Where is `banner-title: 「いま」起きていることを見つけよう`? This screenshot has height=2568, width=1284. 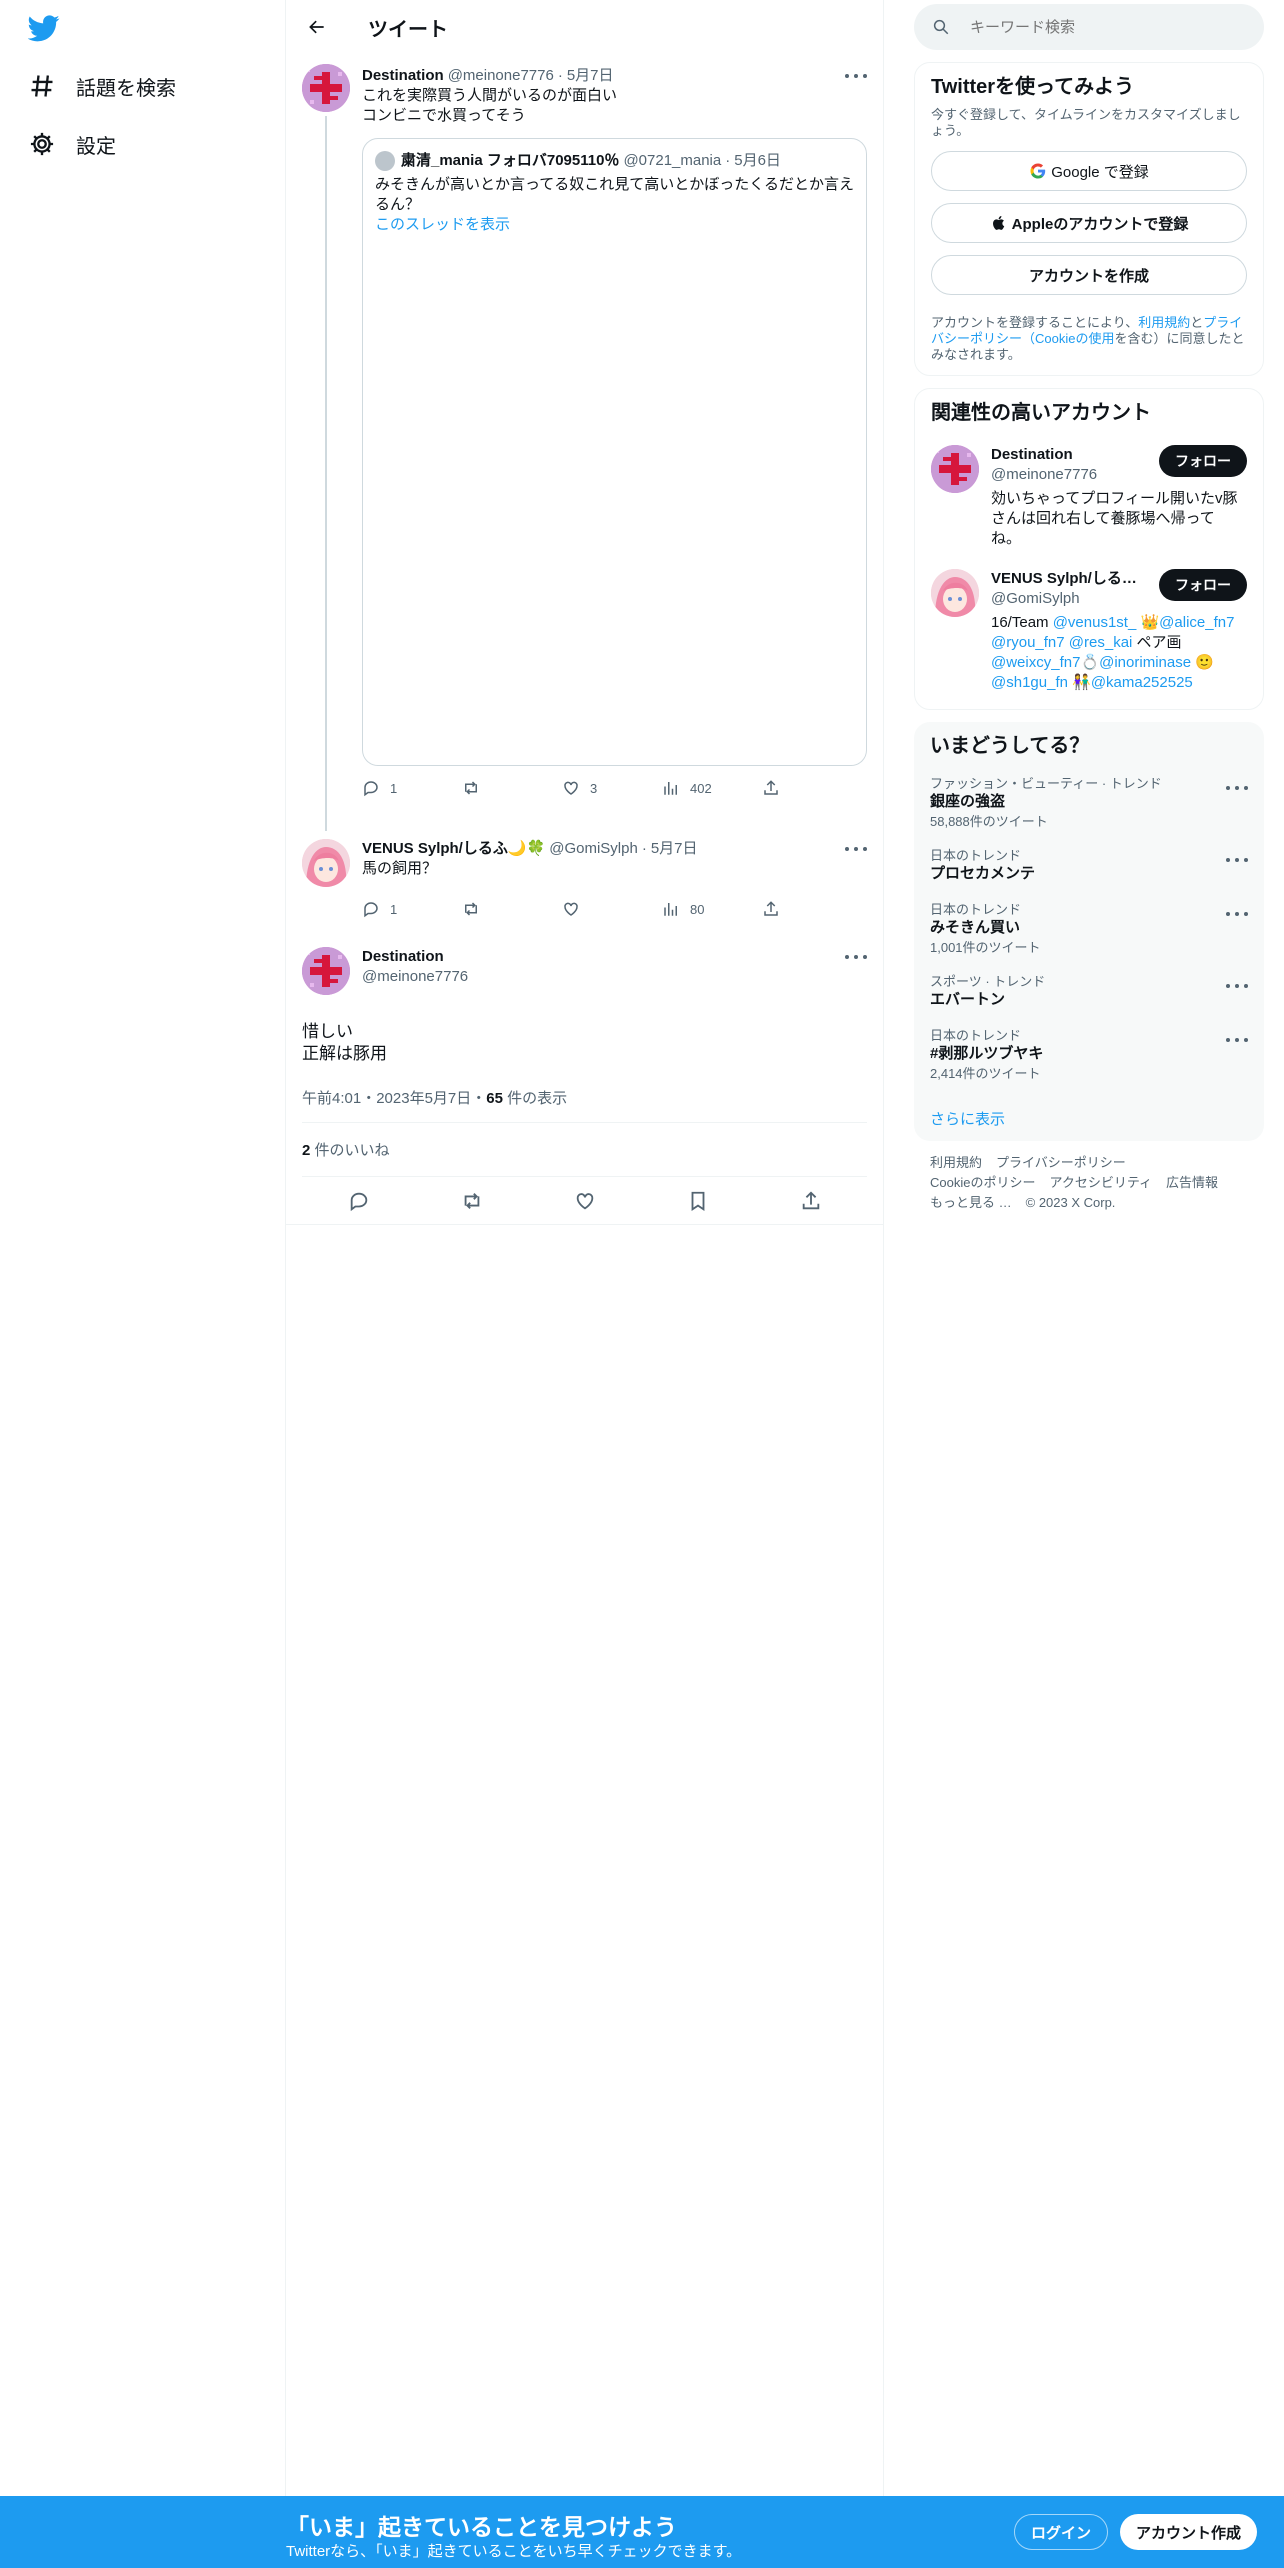
banner-title: 「いま」起きていることを見つけよう is located at coordinates (481, 2527).